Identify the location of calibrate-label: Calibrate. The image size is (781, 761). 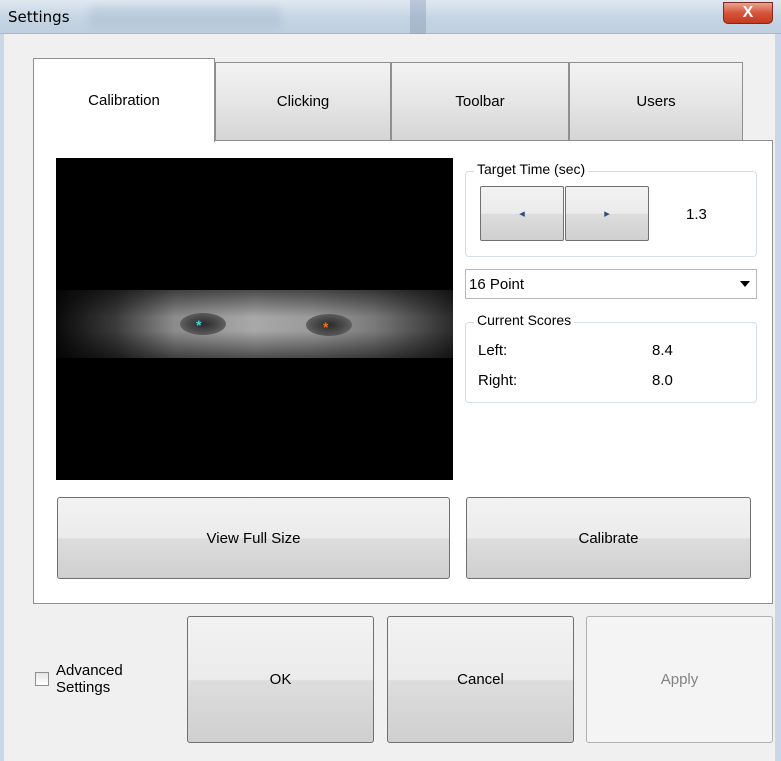
(608, 538).